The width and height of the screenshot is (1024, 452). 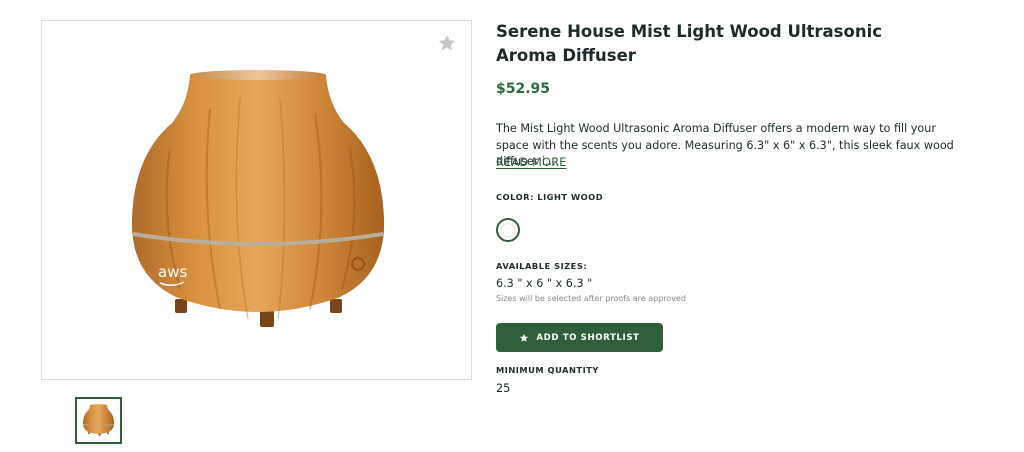 I want to click on add-to-shortlist-label: ADD TO SHORTLIST, so click(x=588, y=337).